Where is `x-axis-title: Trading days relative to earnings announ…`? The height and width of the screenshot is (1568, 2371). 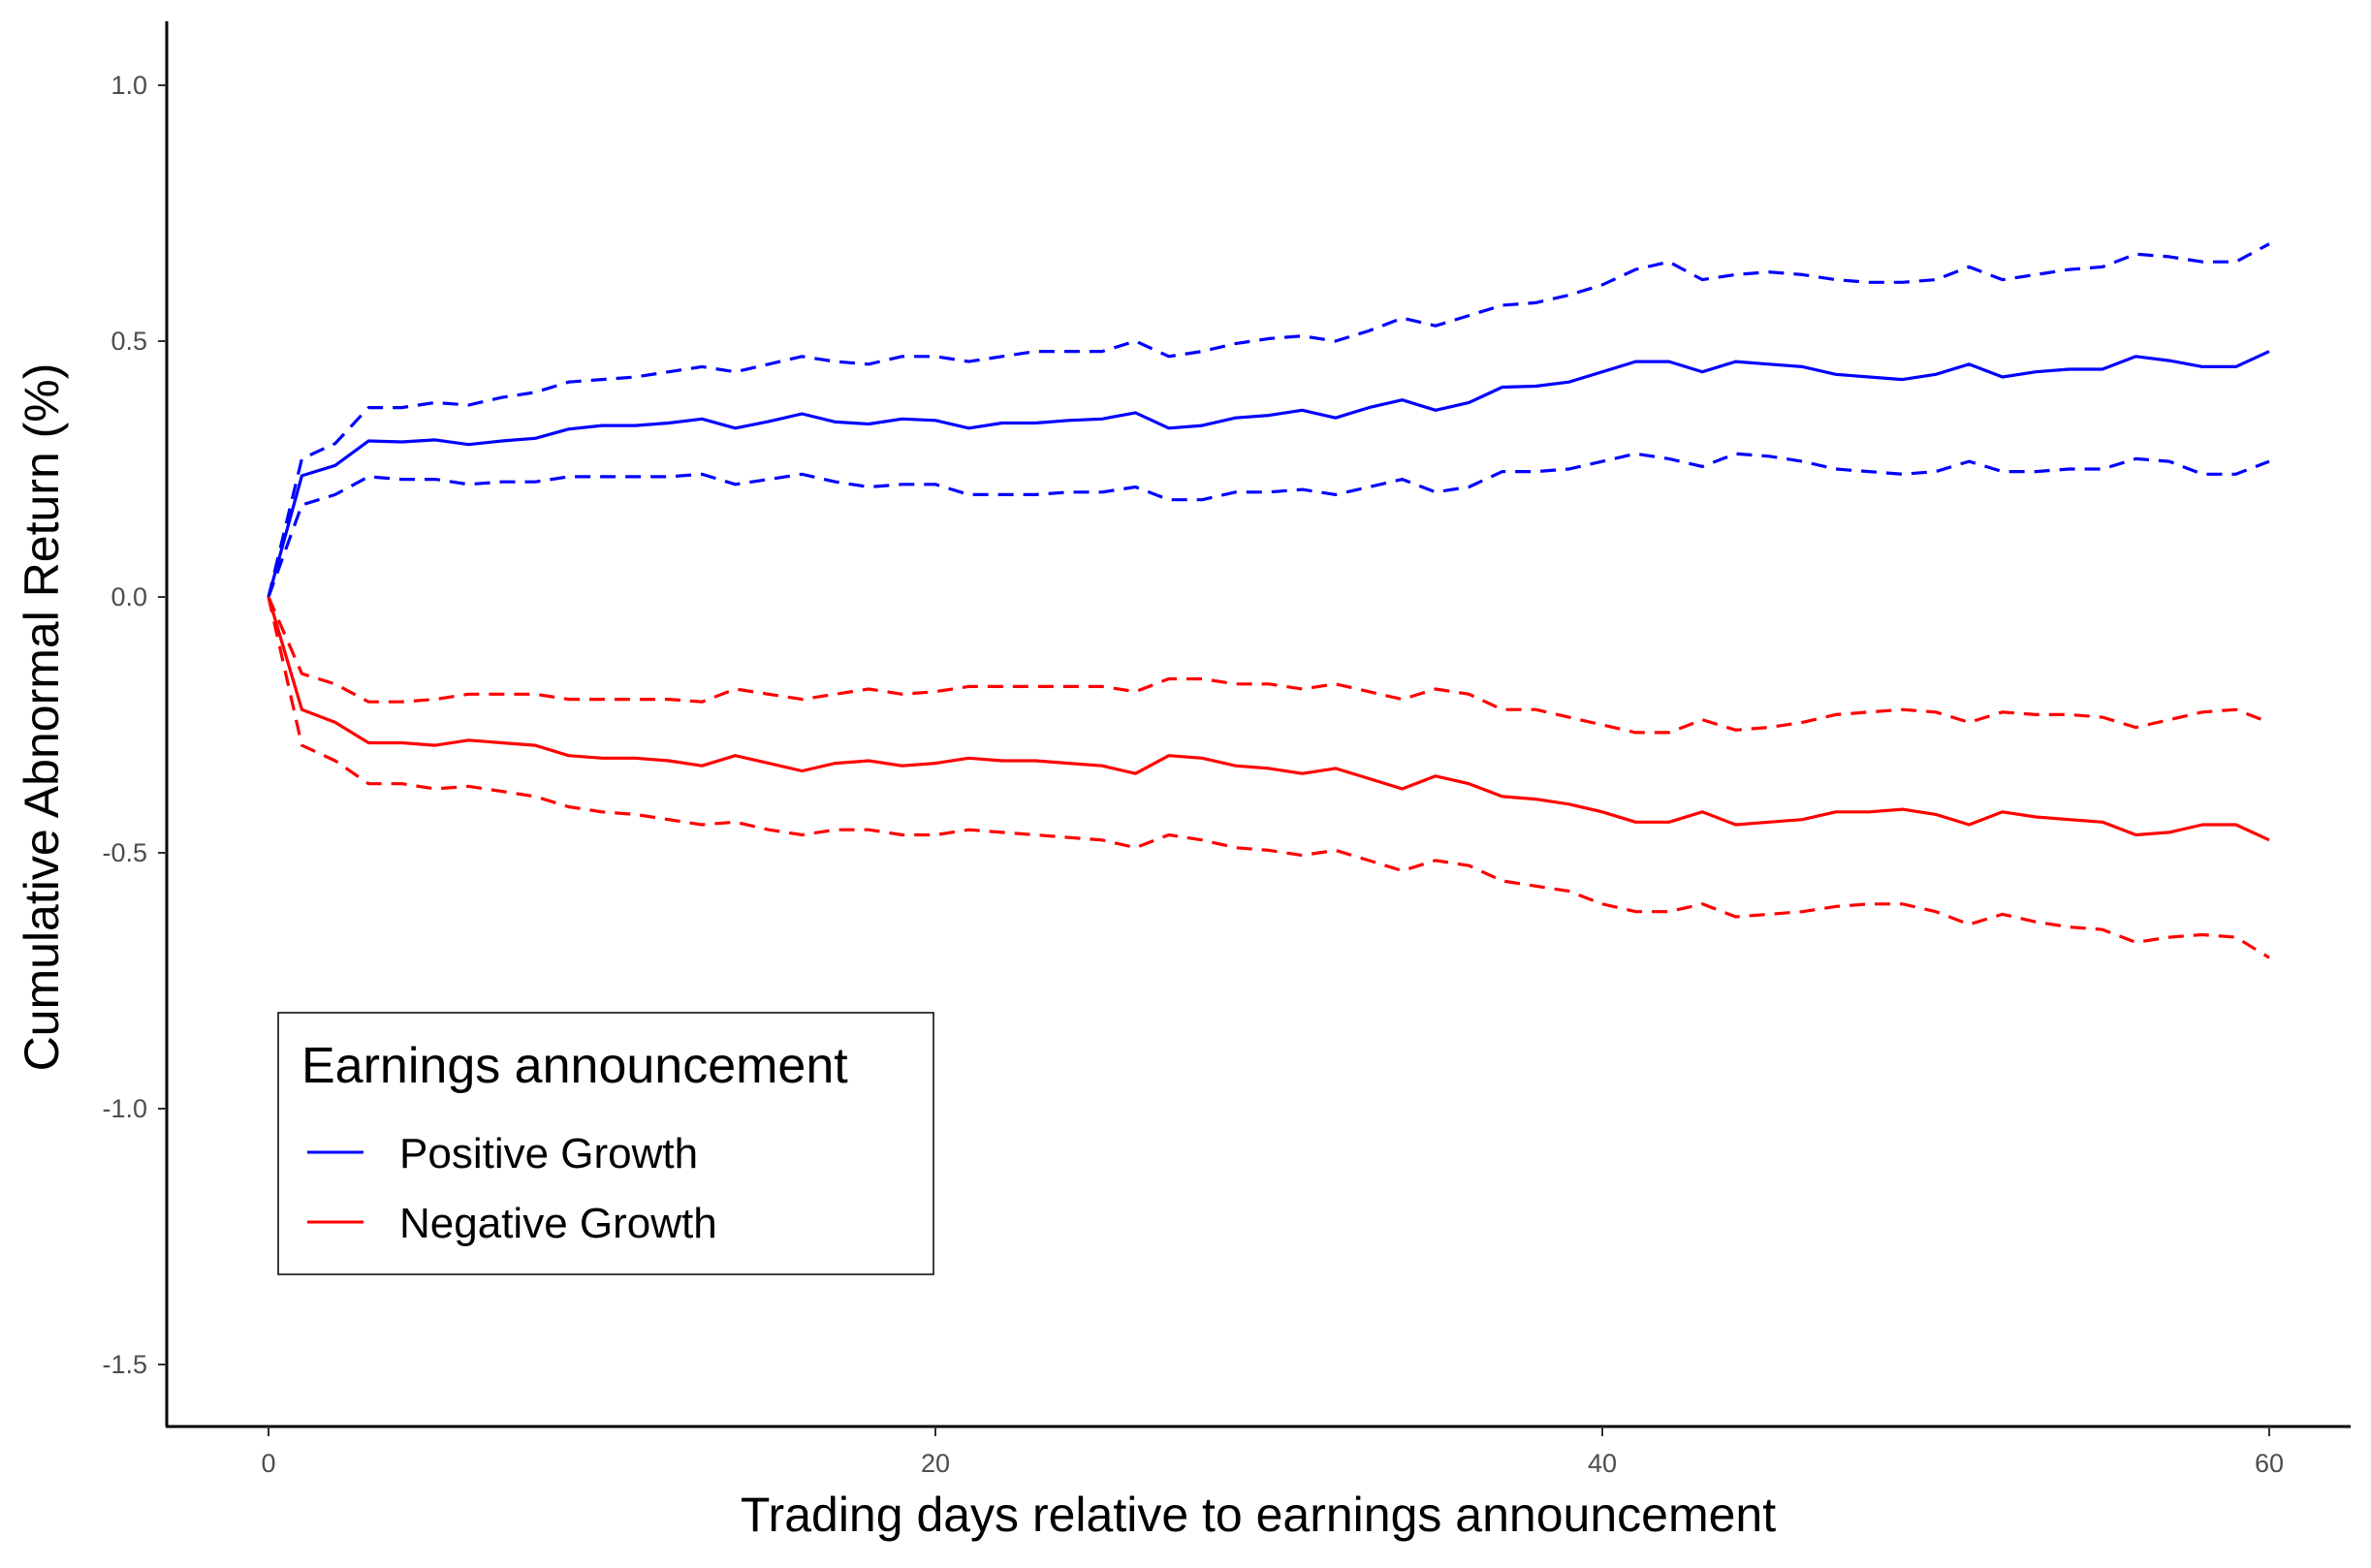 x-axis-title: Trading days relative to earnings announ… is located at coordinates (1258, 1515).